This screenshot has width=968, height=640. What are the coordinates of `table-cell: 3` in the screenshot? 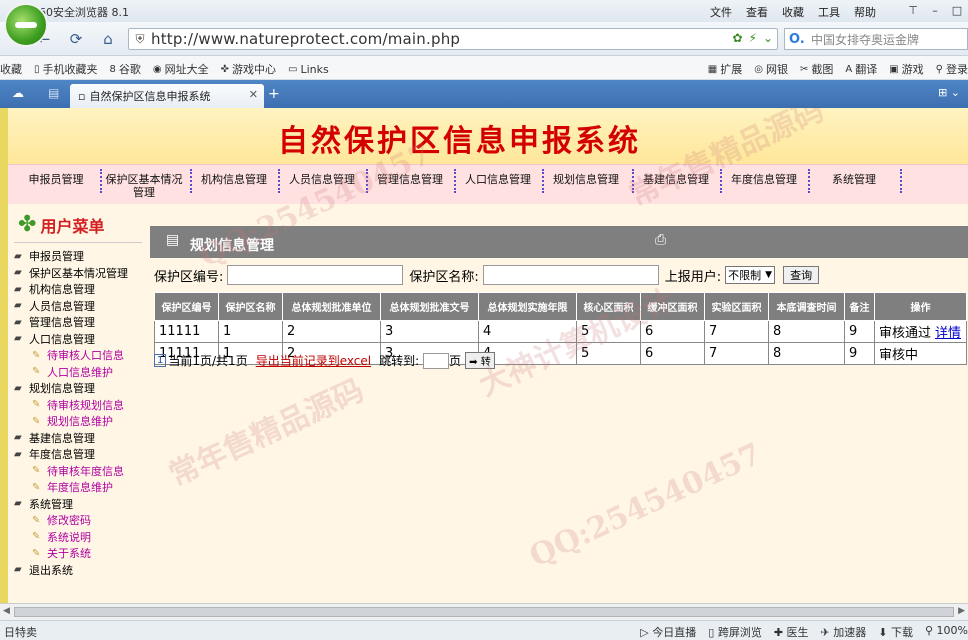 It's located at (429, 331).